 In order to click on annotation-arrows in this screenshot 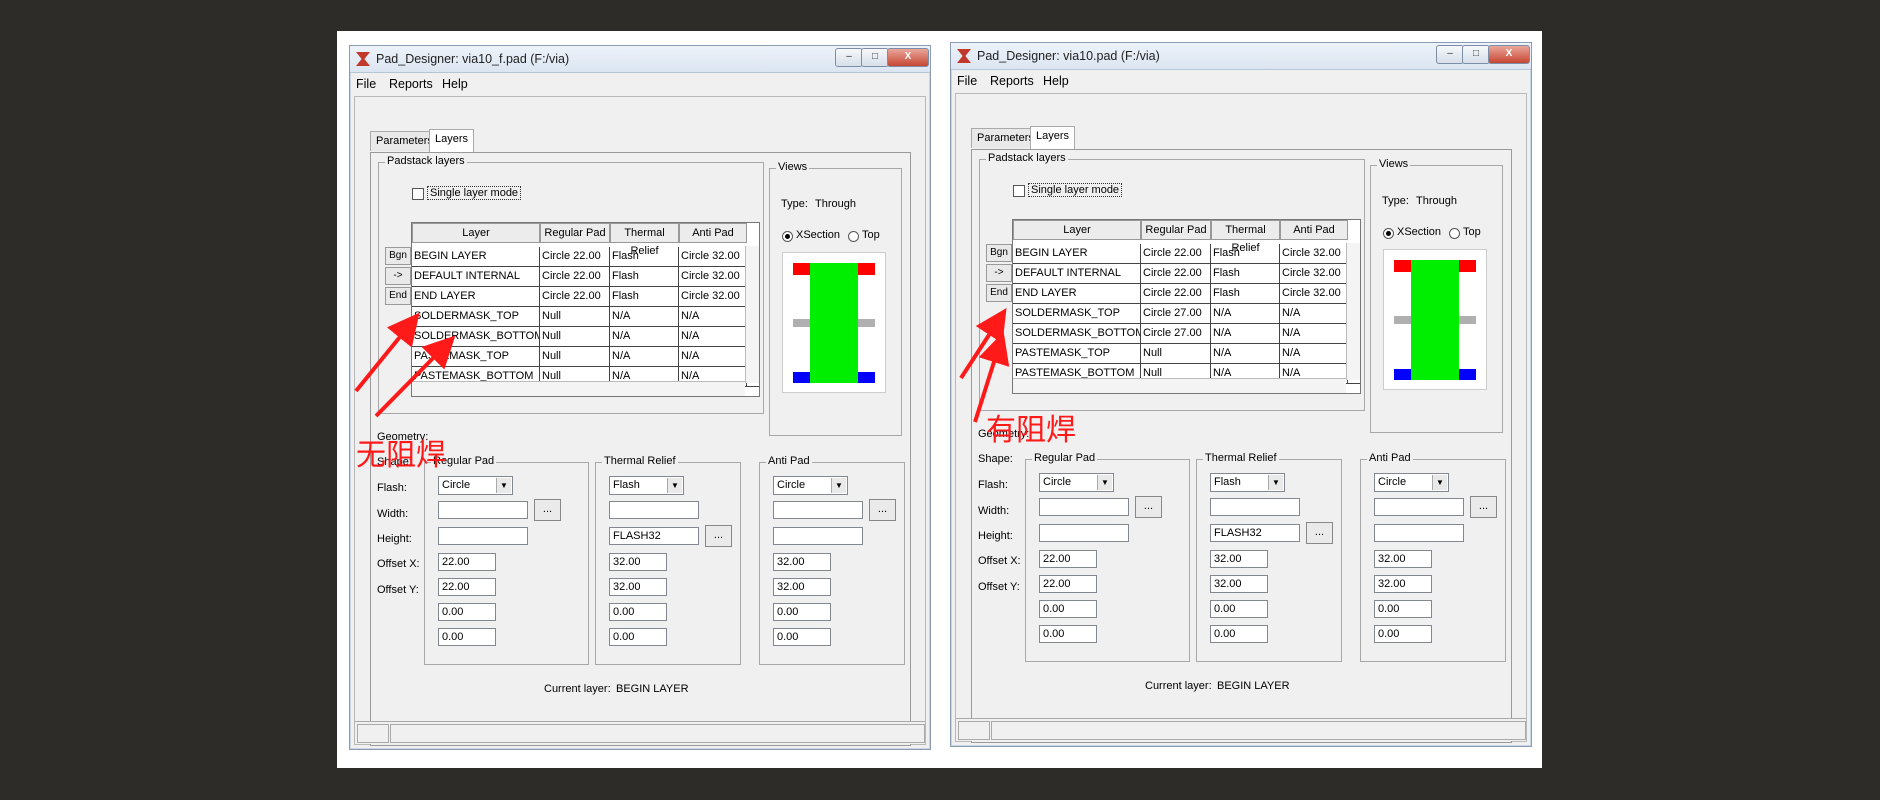, I will do `click(682, 365)`.